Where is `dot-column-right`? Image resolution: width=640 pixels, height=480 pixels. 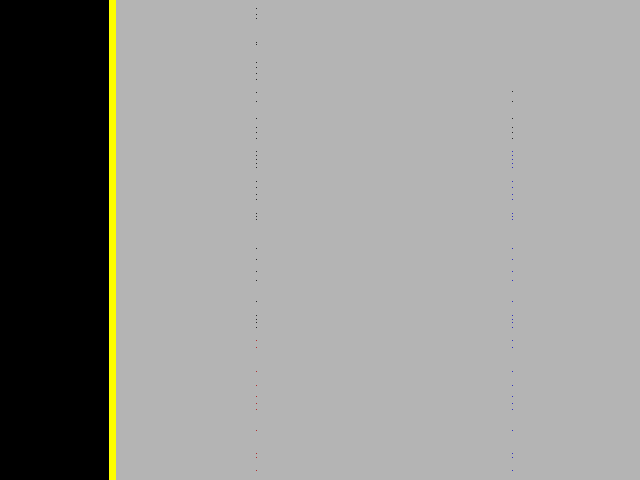
dot-column-right is located at coordinates (512, 240).